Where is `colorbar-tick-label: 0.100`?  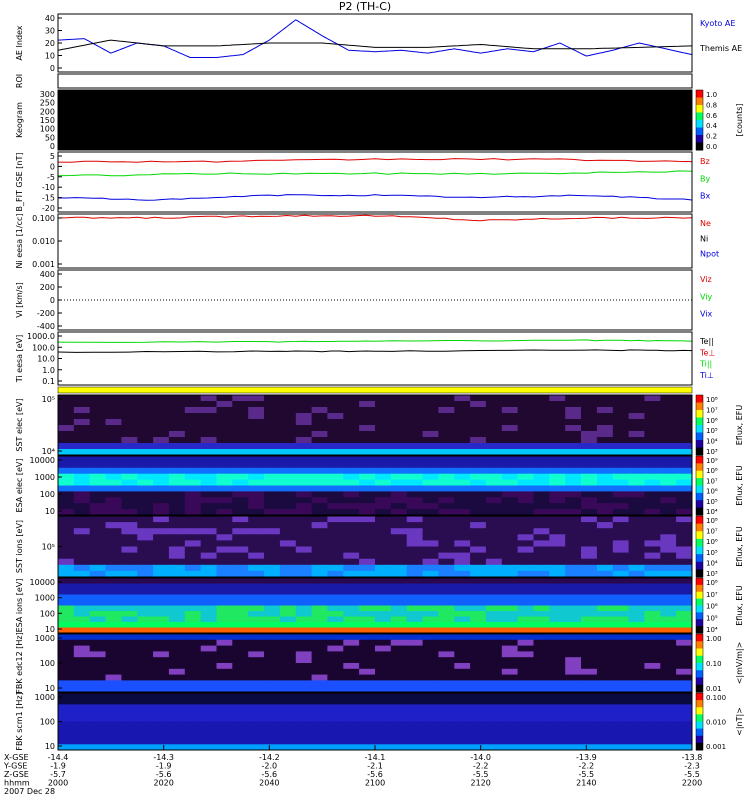
colorbar-tick-label: 0.100 is located at coordinates (716, 698).